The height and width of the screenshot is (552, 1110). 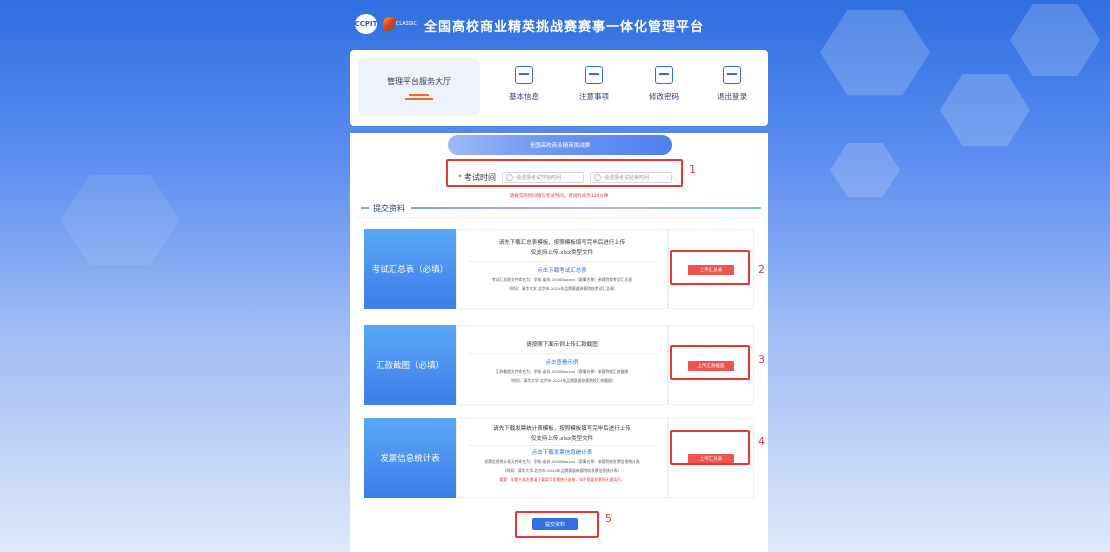 I want to click on banner: 全国高校商业精英挑战赛, so click(x=560, y=145).